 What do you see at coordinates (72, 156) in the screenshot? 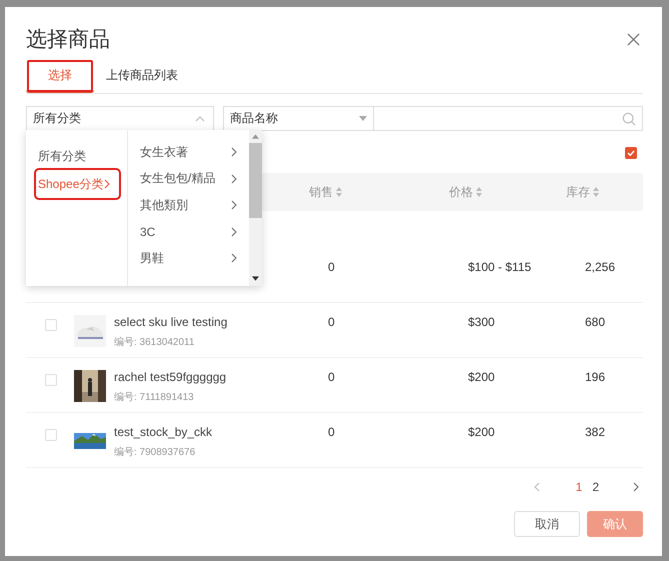
I see `category-option: 所有分类` at bounding box center [72, 156].